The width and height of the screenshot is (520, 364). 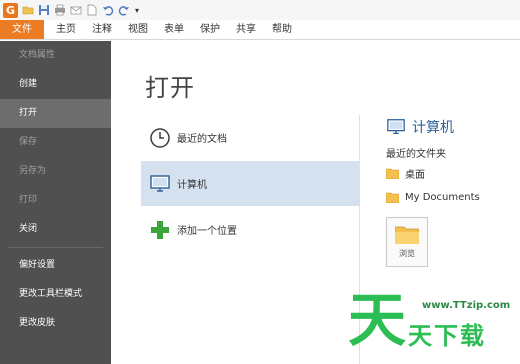 What do you see at coordinates (170, 88) in the screenshot?
I see `page-title: 打开` at bounding box center [170, 88].